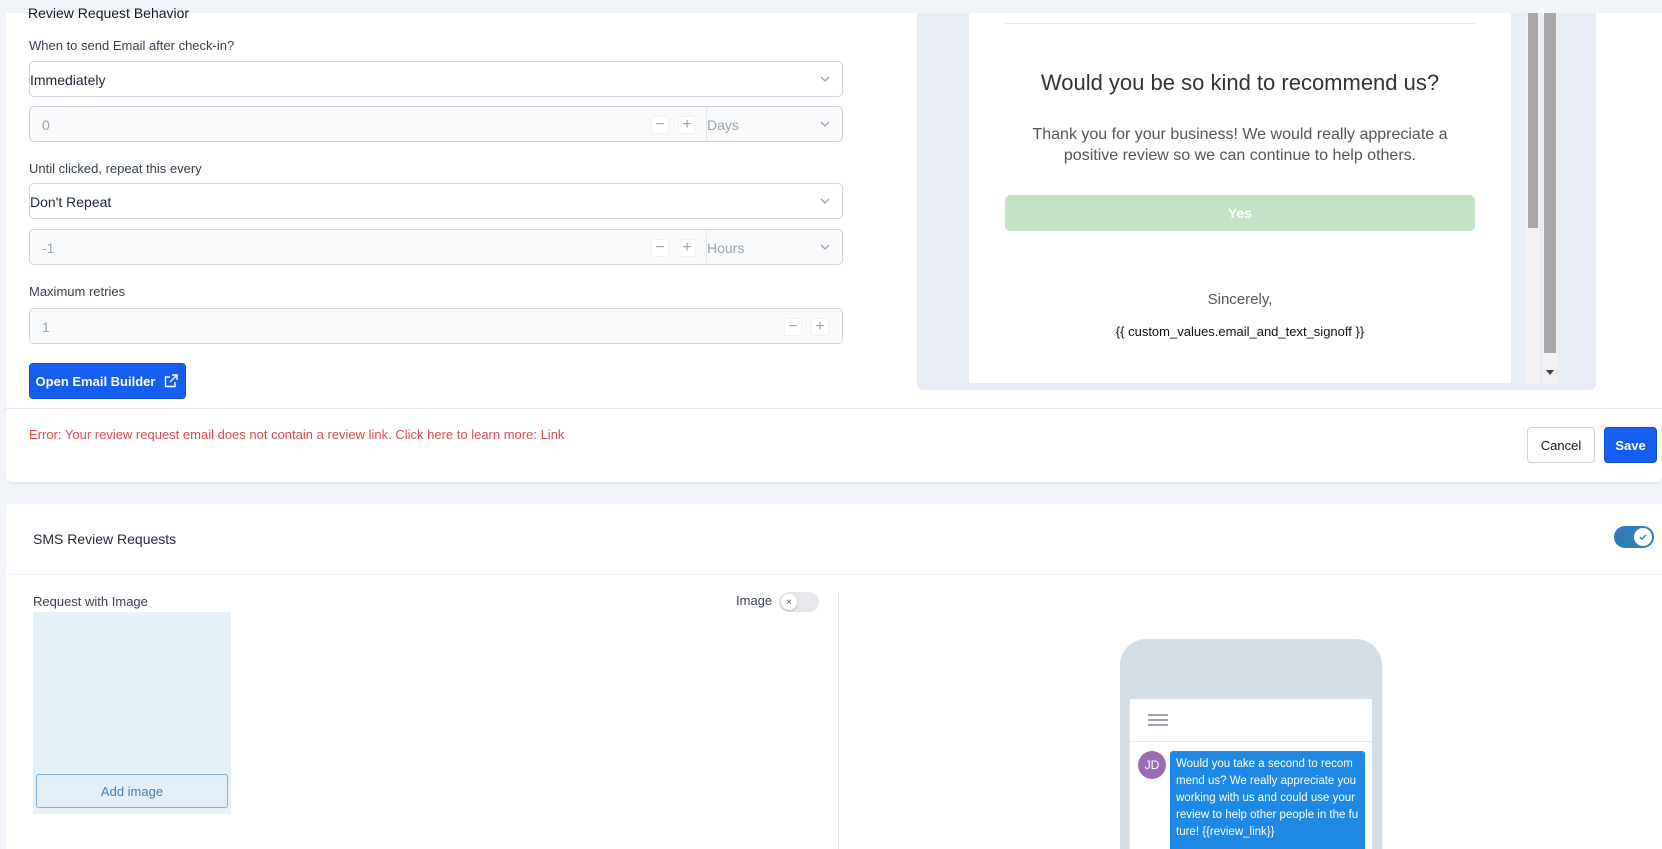 This screenshot has width=1662, height=849. What do you see at coordinates (105, 539) in the screenshot?
I see `sms-section-title: SMS Review Requests` at bounding box center [105, 539].